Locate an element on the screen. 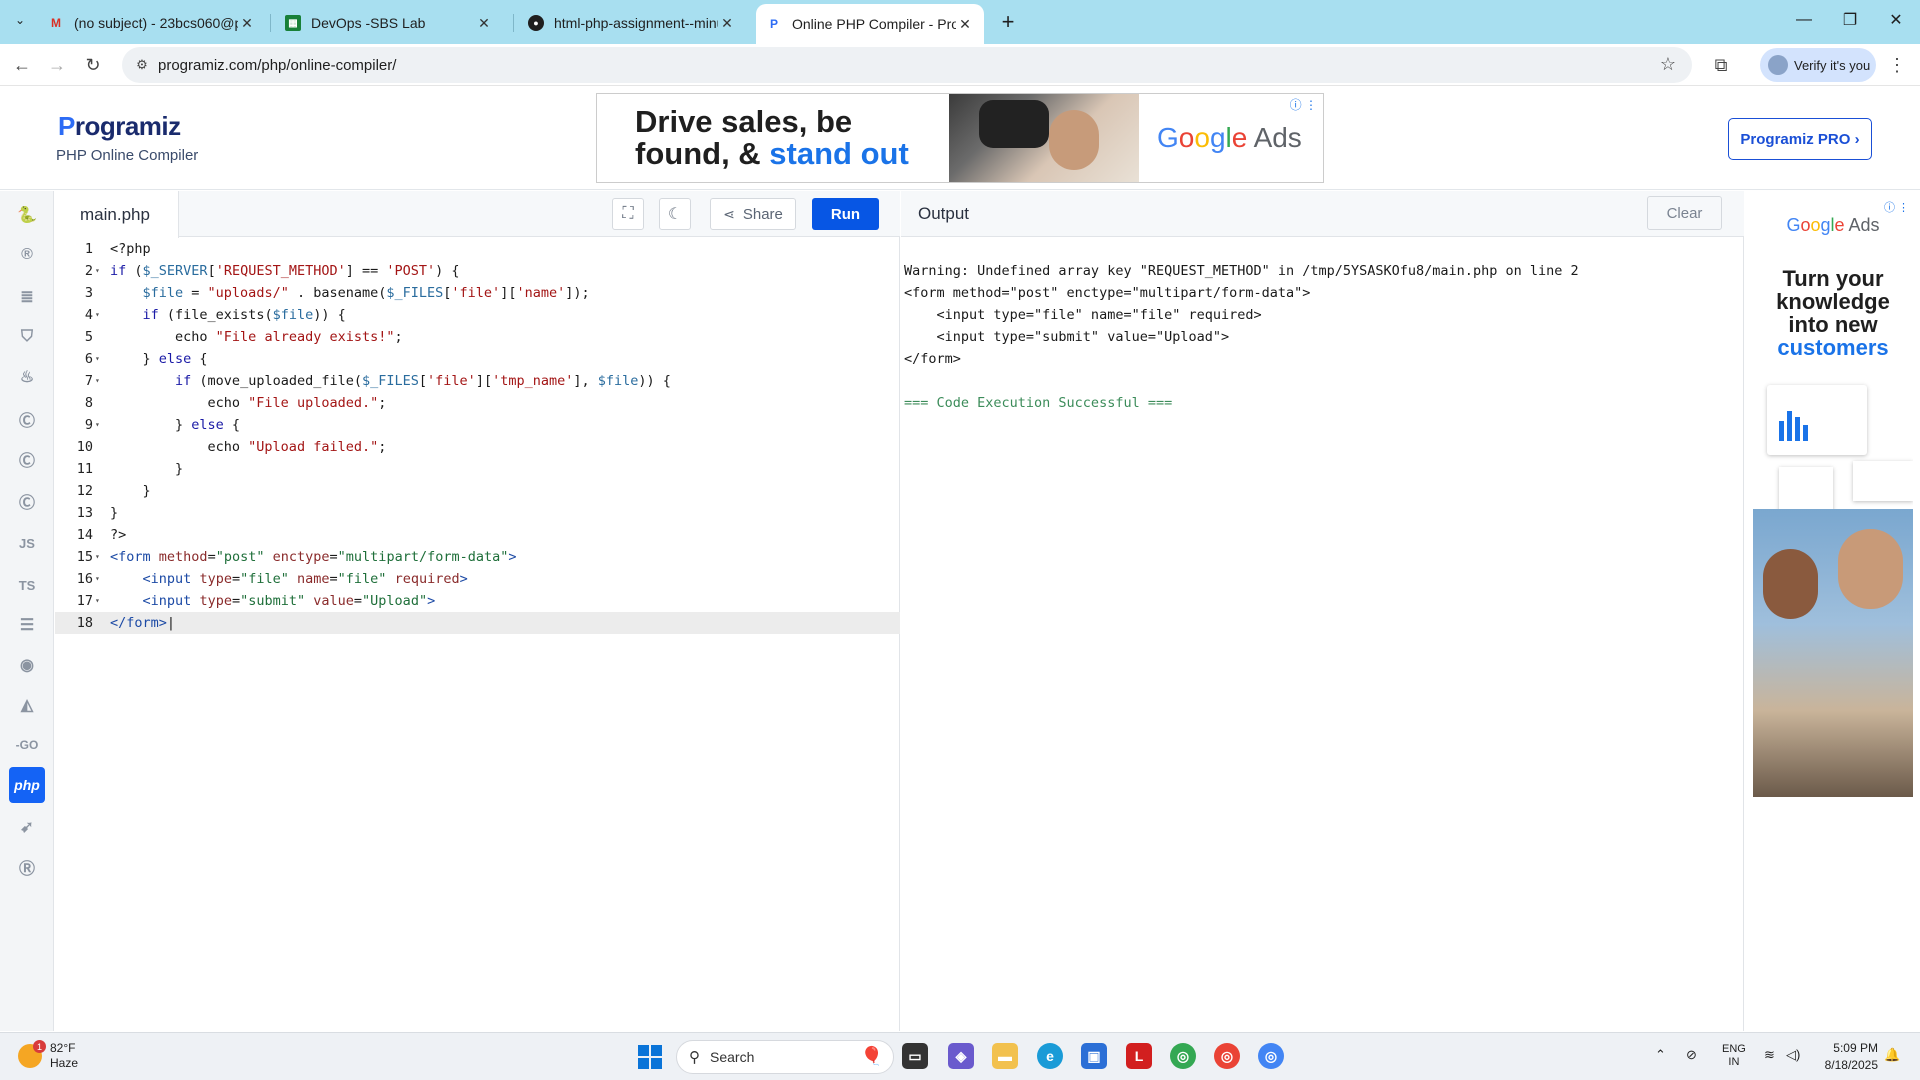 The width and height of the screenshot is (1920, 1080). code-line: 11 } is located at coordinates (130, 469).